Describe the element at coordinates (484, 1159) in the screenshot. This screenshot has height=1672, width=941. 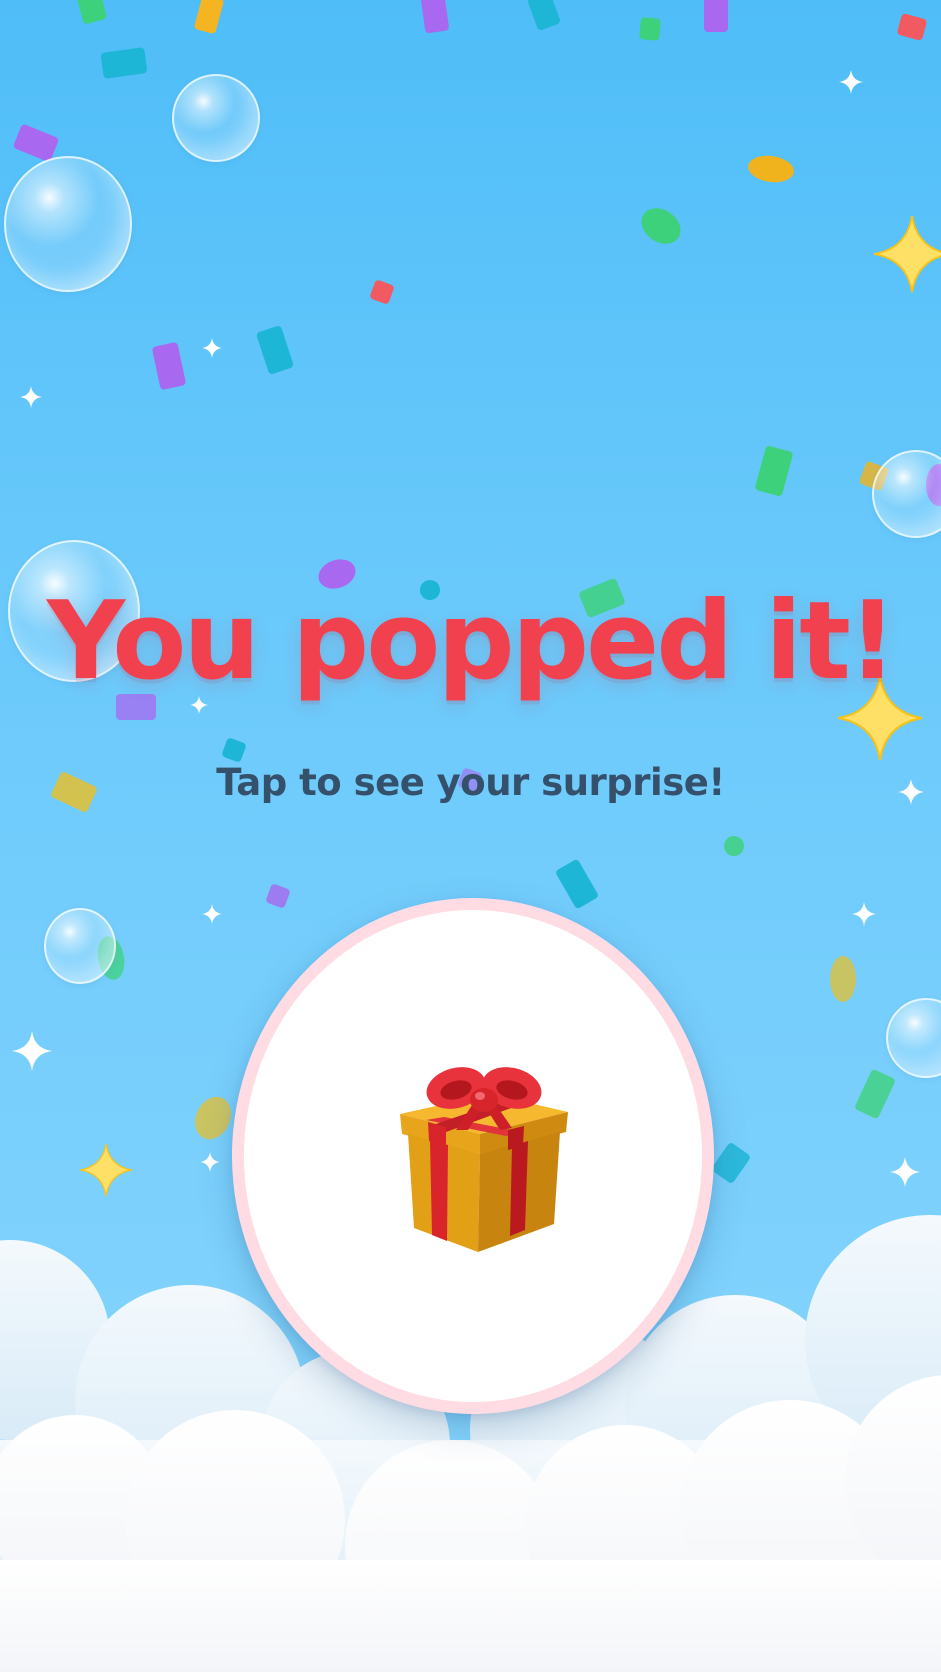
I see `gift-icon` at that location.